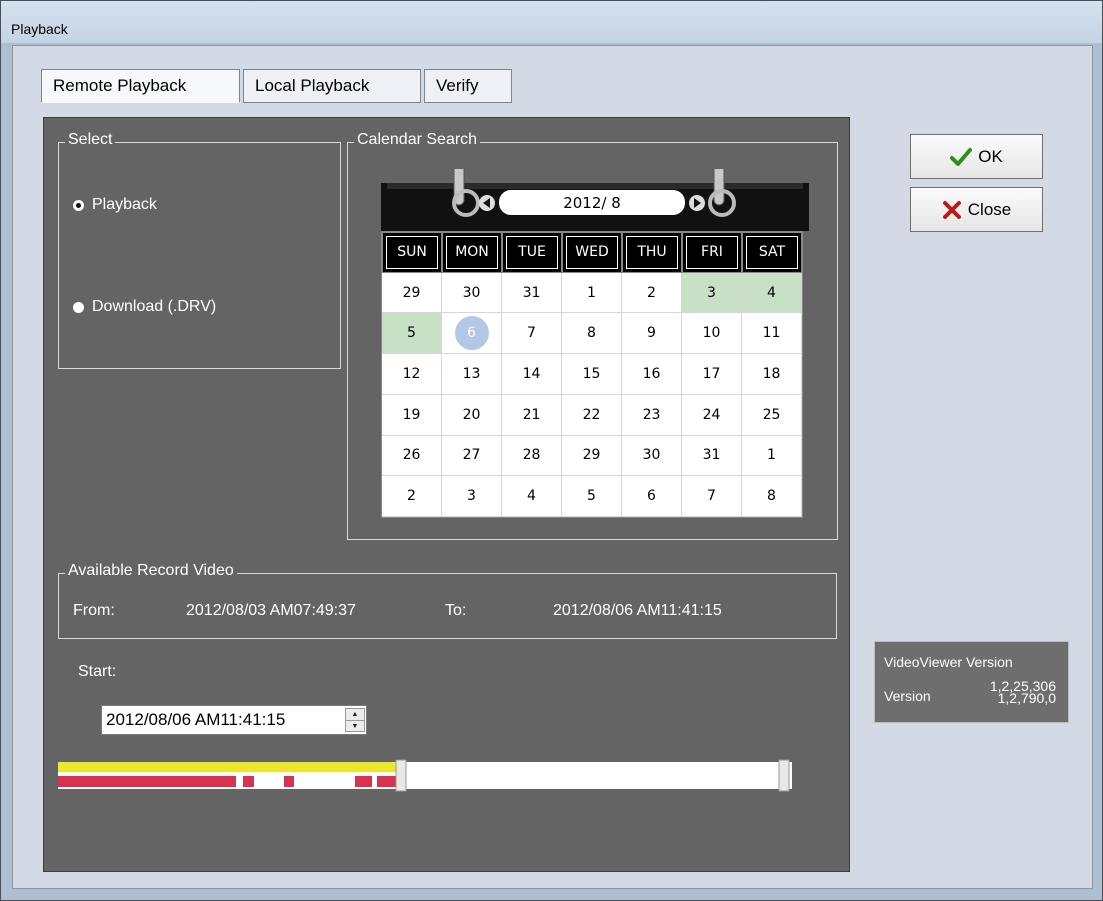 Image resolution: width=1103 pixels, height=901 pixels. I want to click on close-button: Close, so click(976, 209).